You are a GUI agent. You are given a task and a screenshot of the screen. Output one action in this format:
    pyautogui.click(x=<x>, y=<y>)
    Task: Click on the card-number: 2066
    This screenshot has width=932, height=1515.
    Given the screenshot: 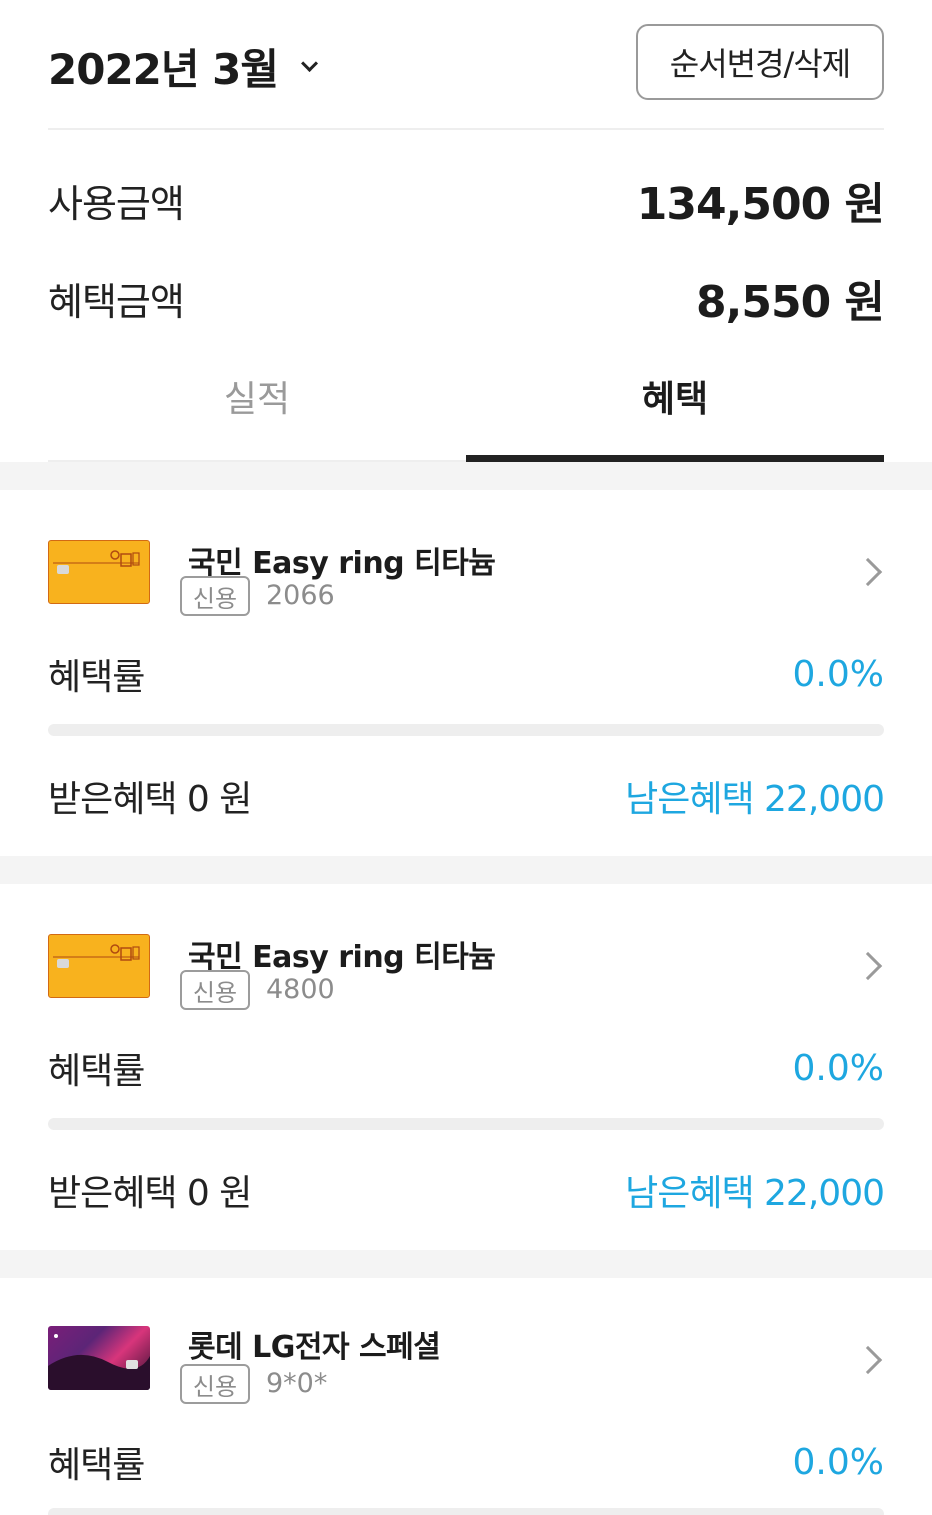 What is the action you would take?
    pyautogui.click(x=300, y=595)
    